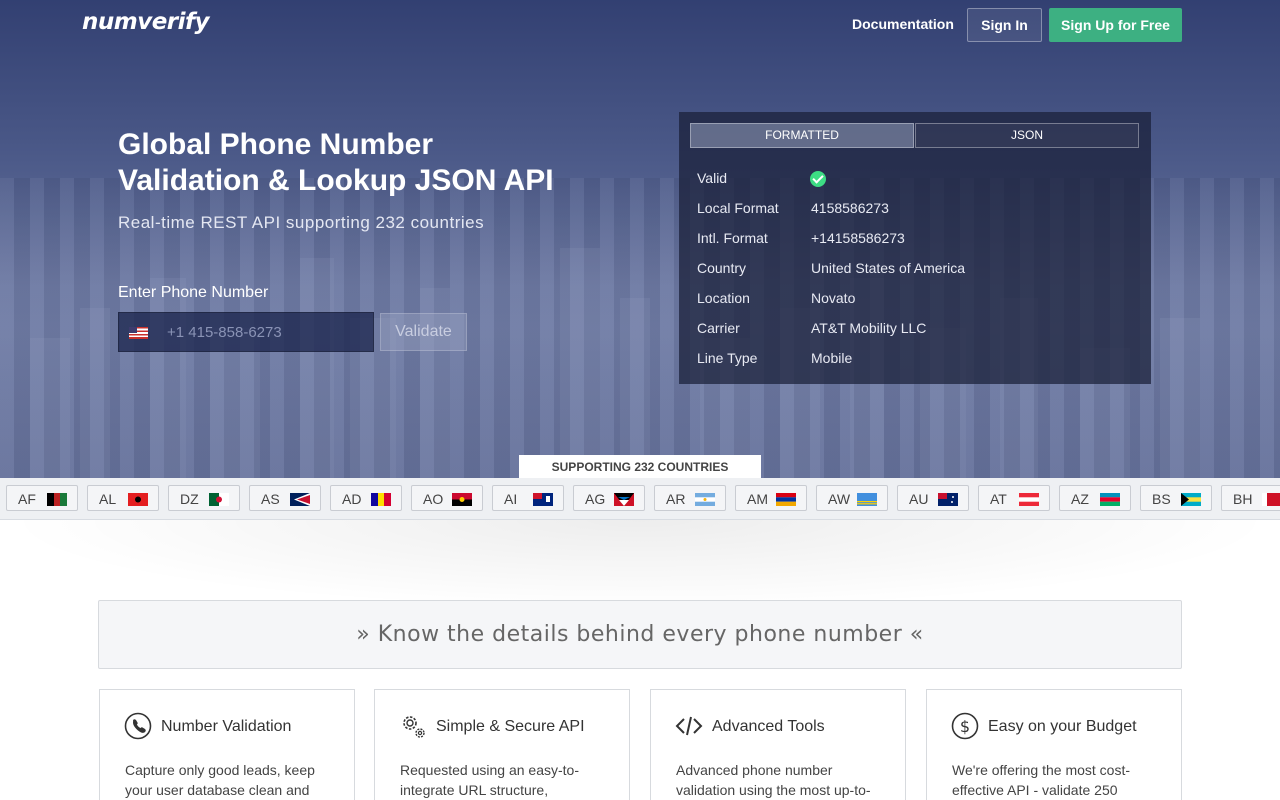 The height and width of the screenshot is (800, 1280). Describe the element at coordinates (727, 358) in the screenshot. I see `result-key: Line Type` at that location.